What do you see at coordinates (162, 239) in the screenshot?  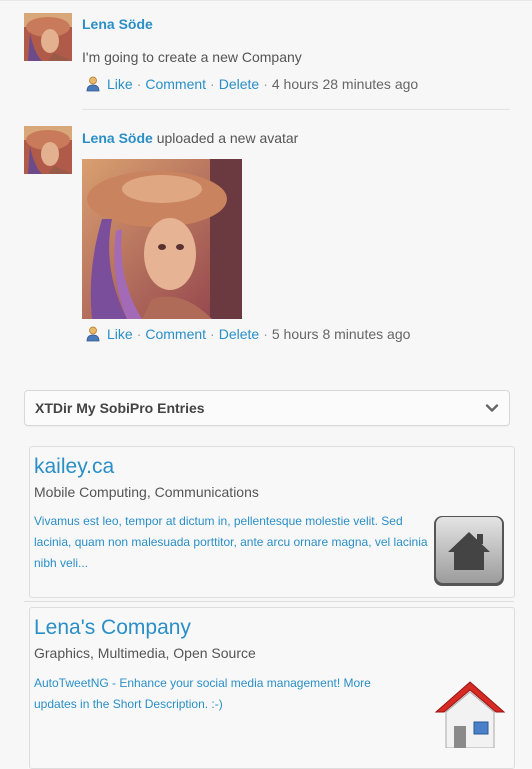 I see `uploaded-avatar-image` at bounding box center [162, 239].